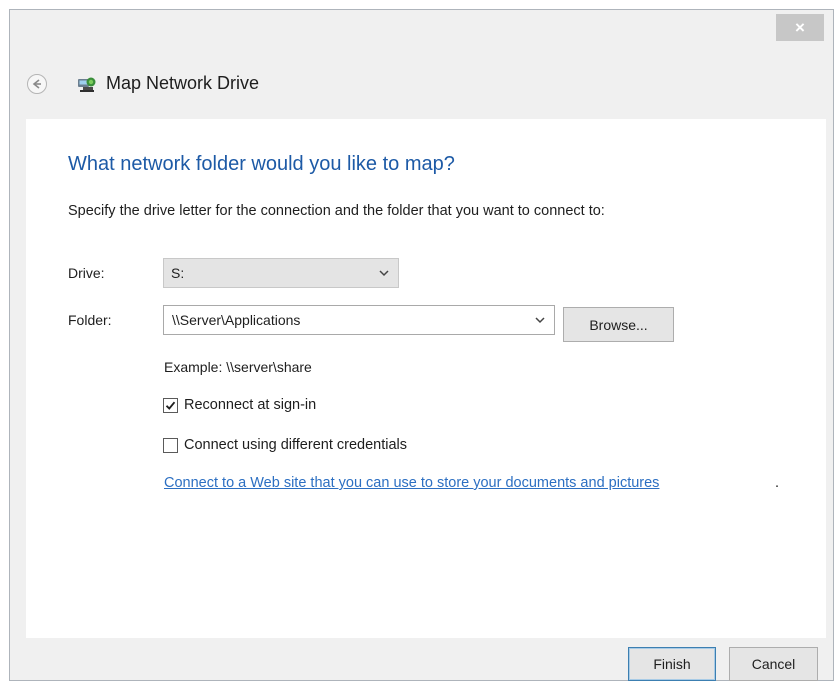 The width and height of the screenshot is (835, 684). I want to click on back-arrow-icon, so click(36, 84).